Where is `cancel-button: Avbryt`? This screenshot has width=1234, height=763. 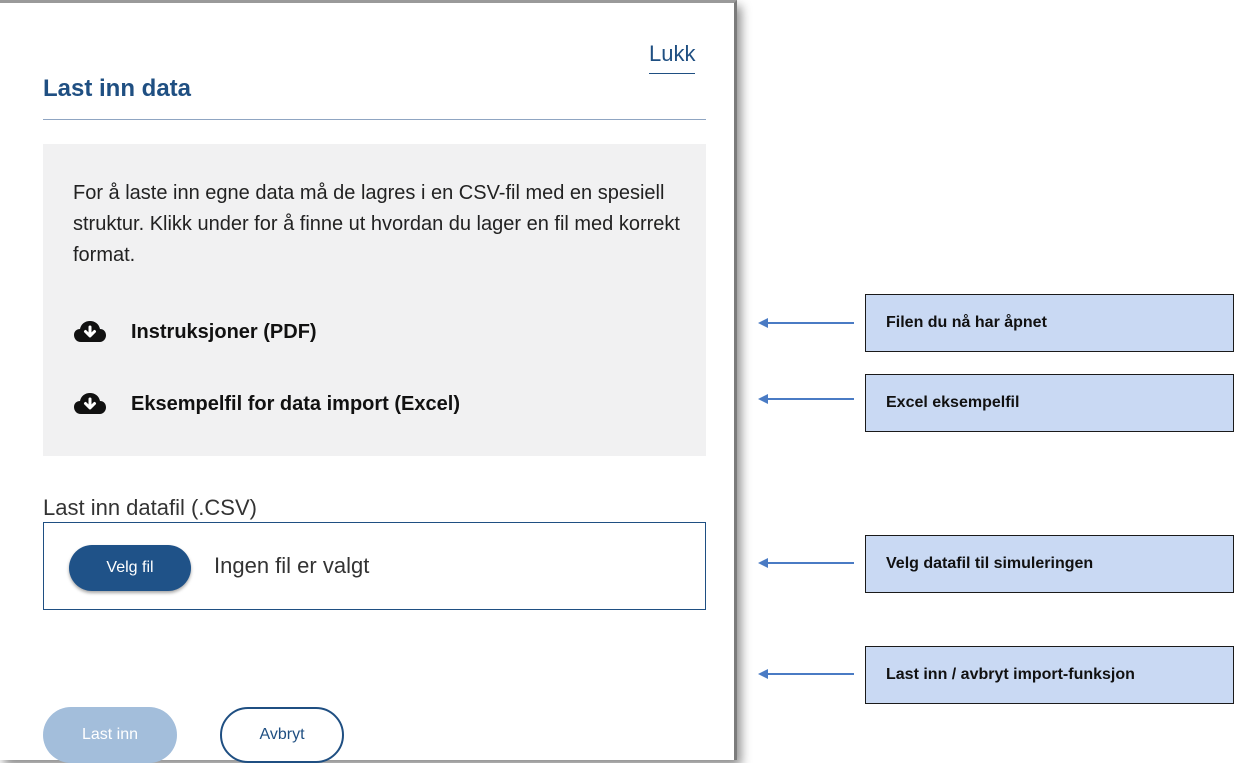 cancel-button: Avbryt is located at coordinates (282, 735).